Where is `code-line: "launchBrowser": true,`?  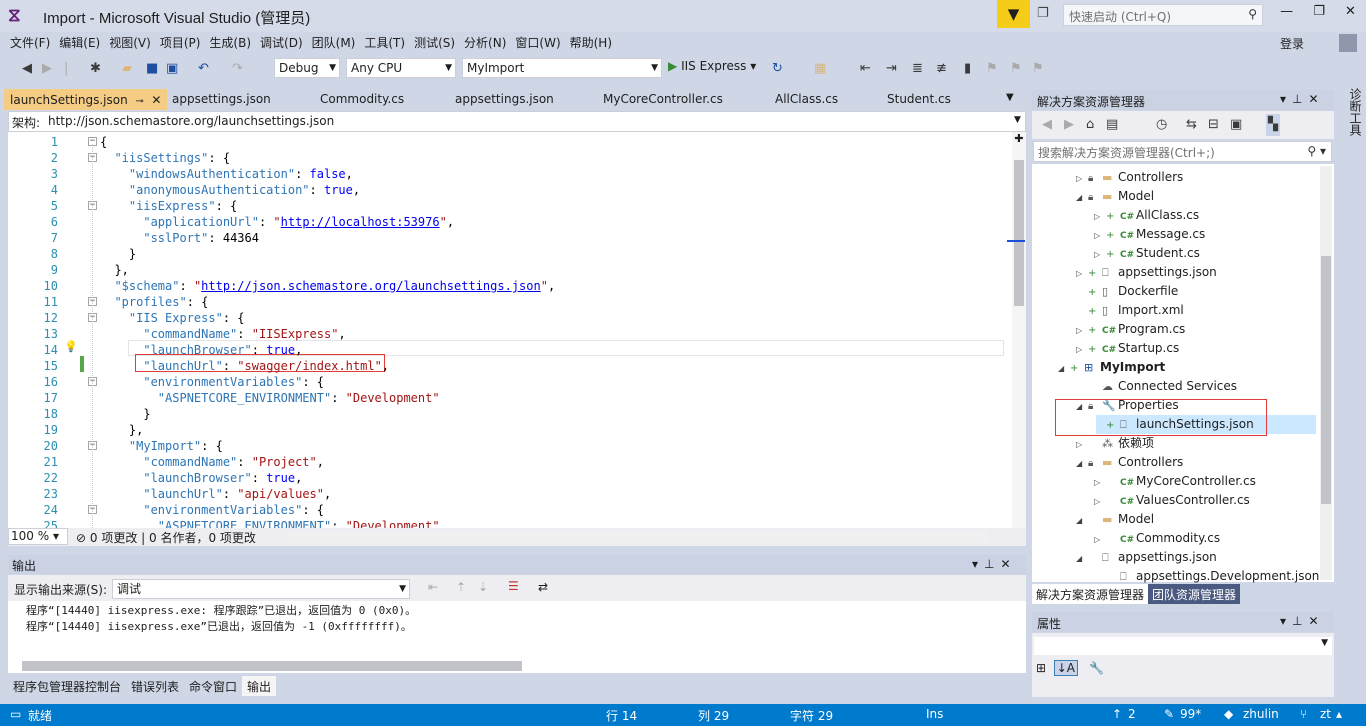 code-line: "launchBrowser": true, is located at coordinates (201, 350).